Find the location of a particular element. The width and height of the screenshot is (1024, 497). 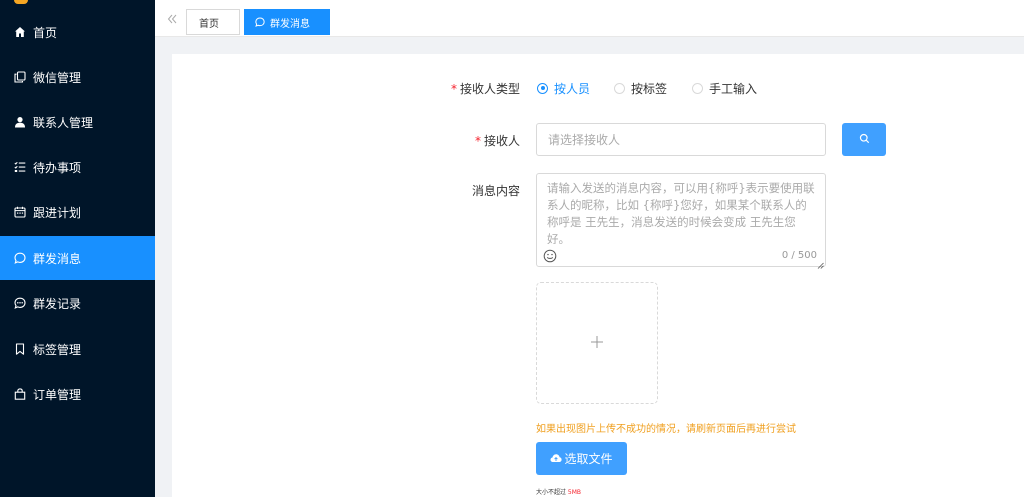

sidebar-item-todo: 待办事项 is located at coordinates (77, 167).